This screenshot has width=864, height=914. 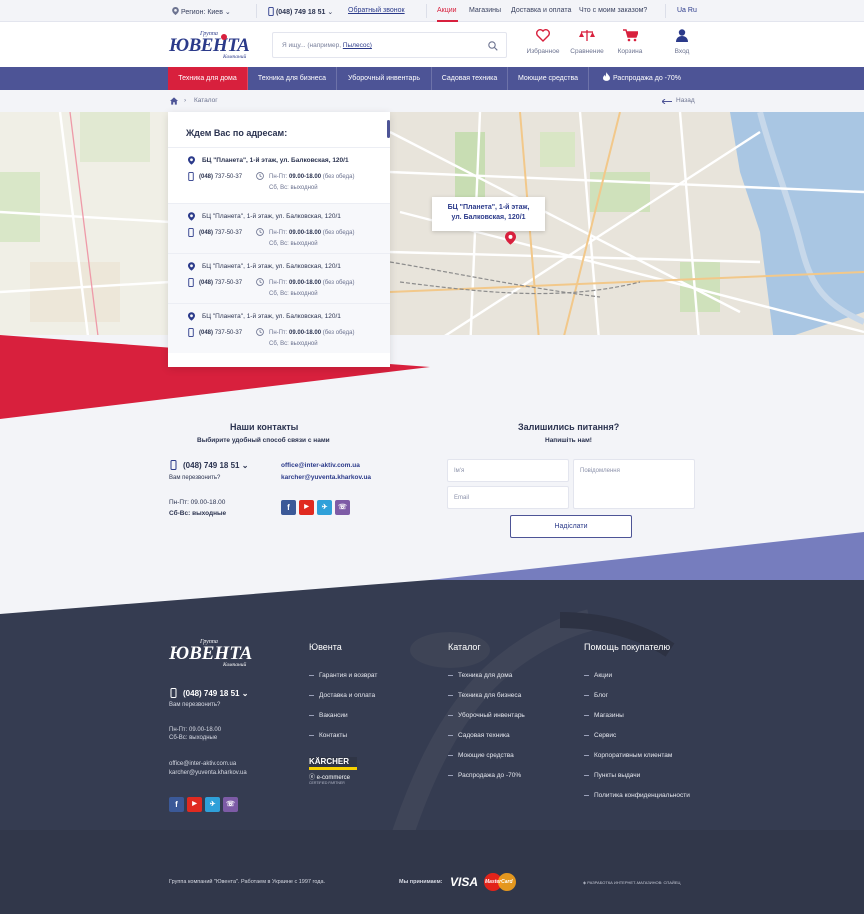 What do you see at coordinates (327, 45) in the screenshot?
I see `search-placeholder: Я ищу... (например, Пылесос)` at bounding box center [327, 45].